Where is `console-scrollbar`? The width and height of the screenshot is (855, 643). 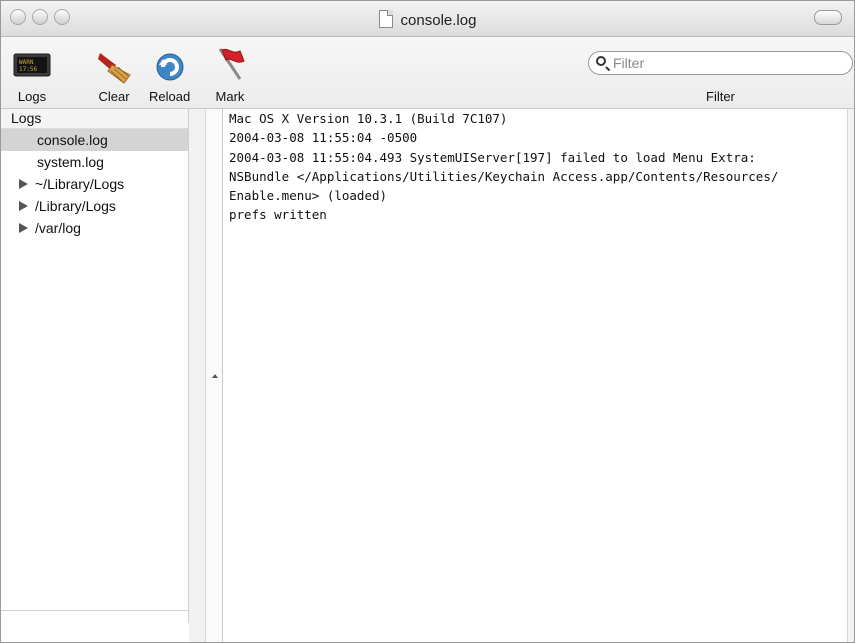
console-scrollbar is located at coordinates (850, 375).